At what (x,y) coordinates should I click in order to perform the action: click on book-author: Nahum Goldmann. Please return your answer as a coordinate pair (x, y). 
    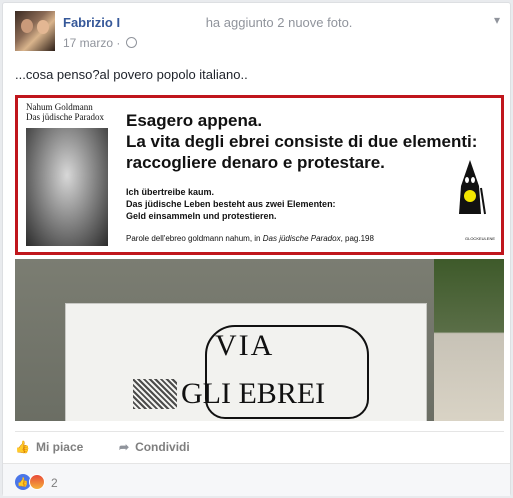
    Looking at the image, I should click on (59, 107).